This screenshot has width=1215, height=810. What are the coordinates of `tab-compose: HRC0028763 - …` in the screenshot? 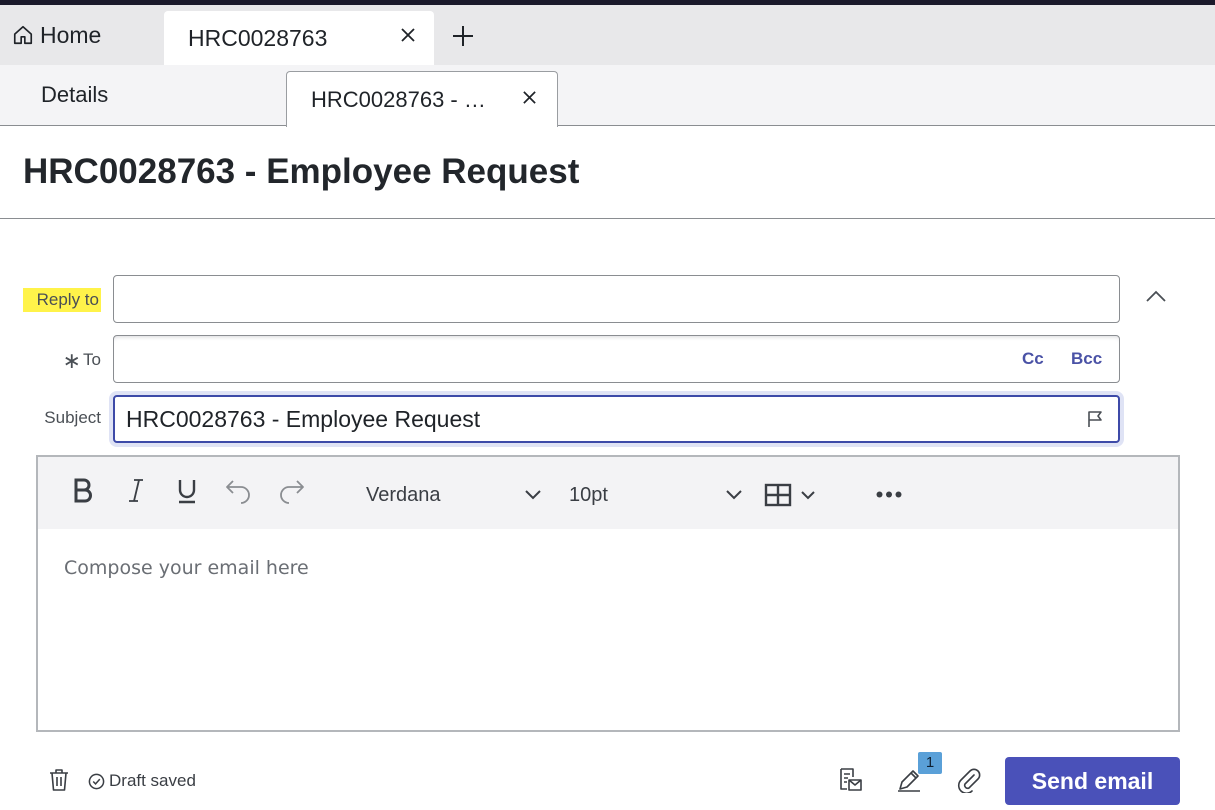 It's located at (422, 99).